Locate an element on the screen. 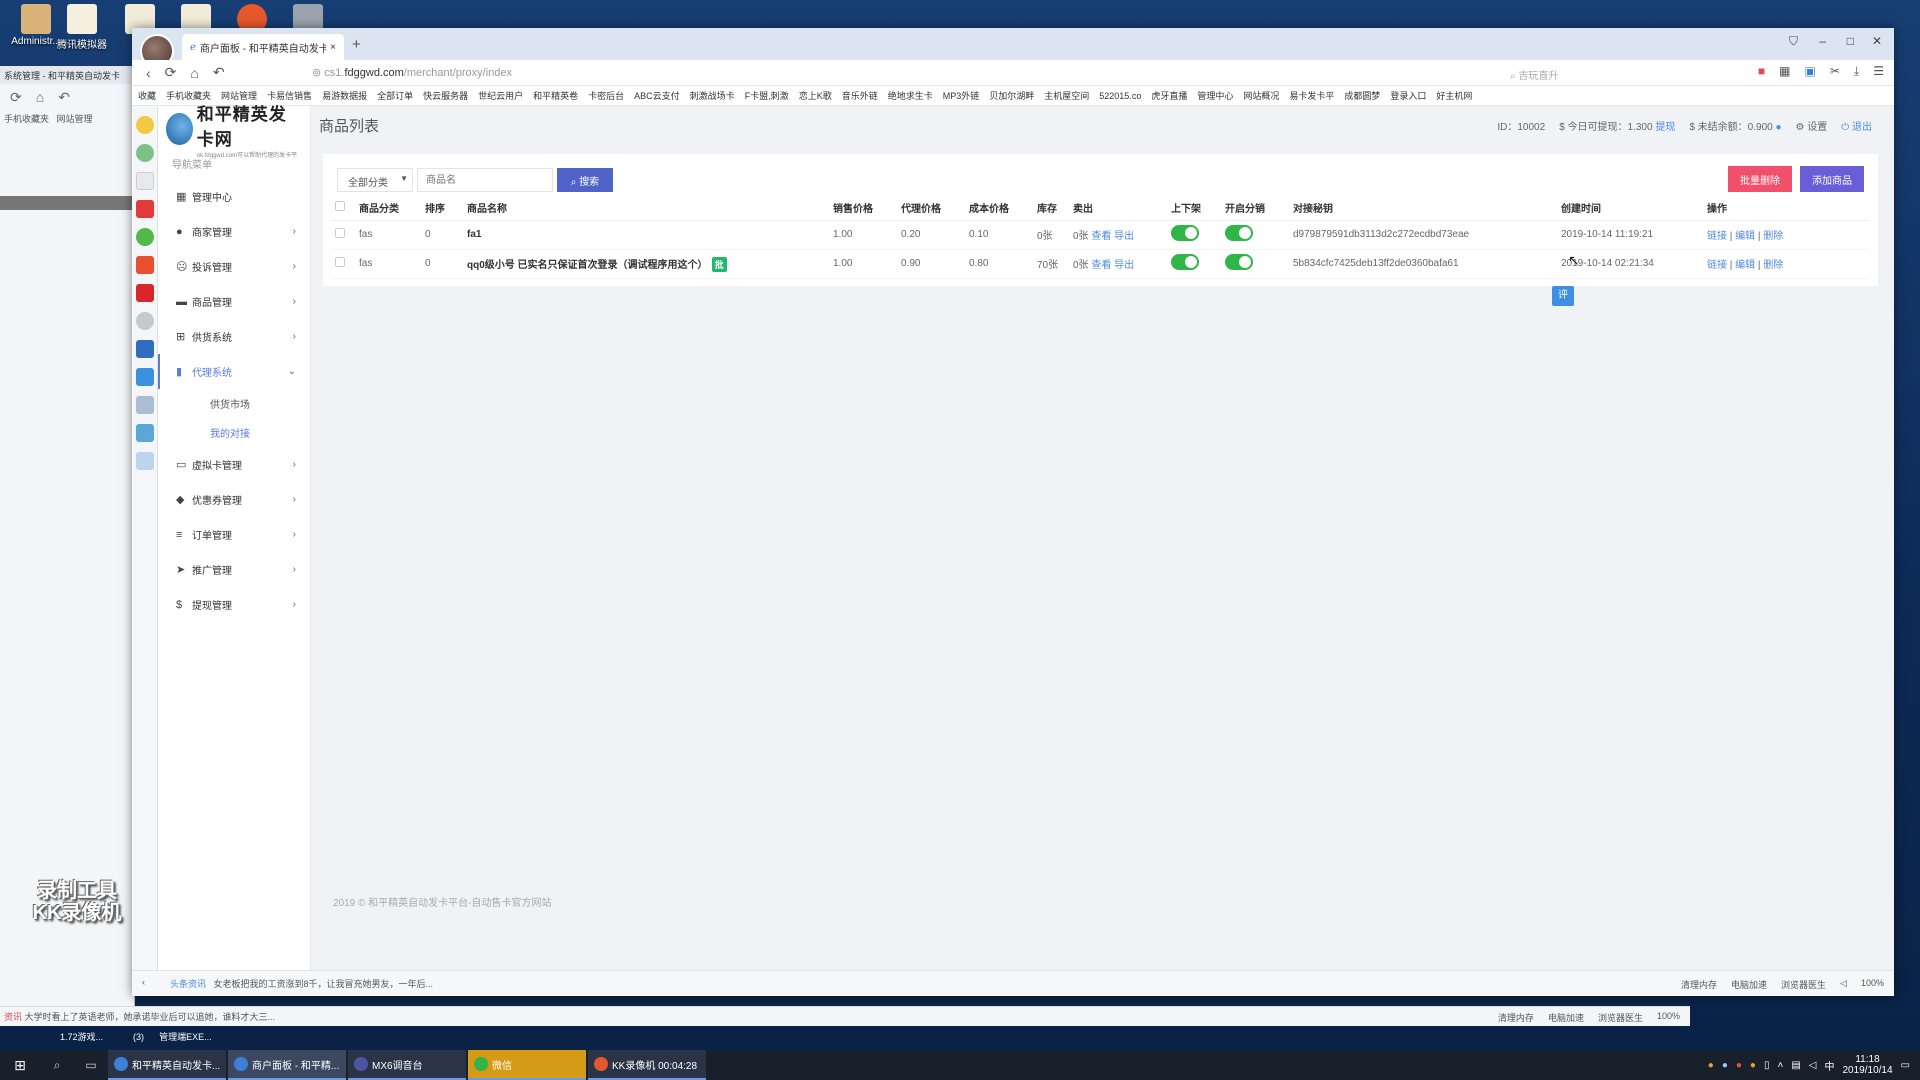  background-tab-label: (3) is located at coordinates (138, 1037).